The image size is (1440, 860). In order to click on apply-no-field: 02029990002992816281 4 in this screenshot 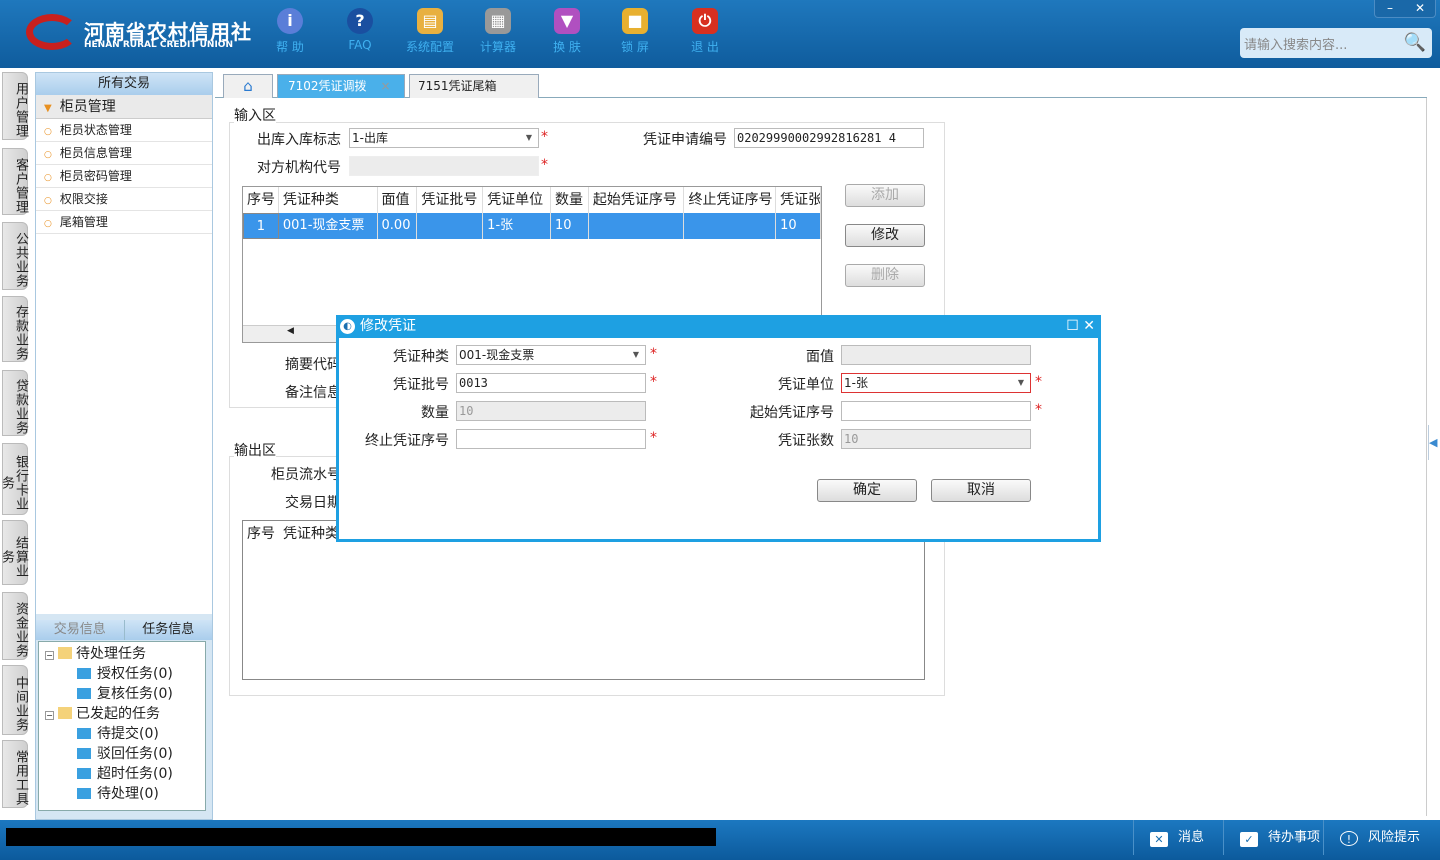, I will do `click(829, 138)`.